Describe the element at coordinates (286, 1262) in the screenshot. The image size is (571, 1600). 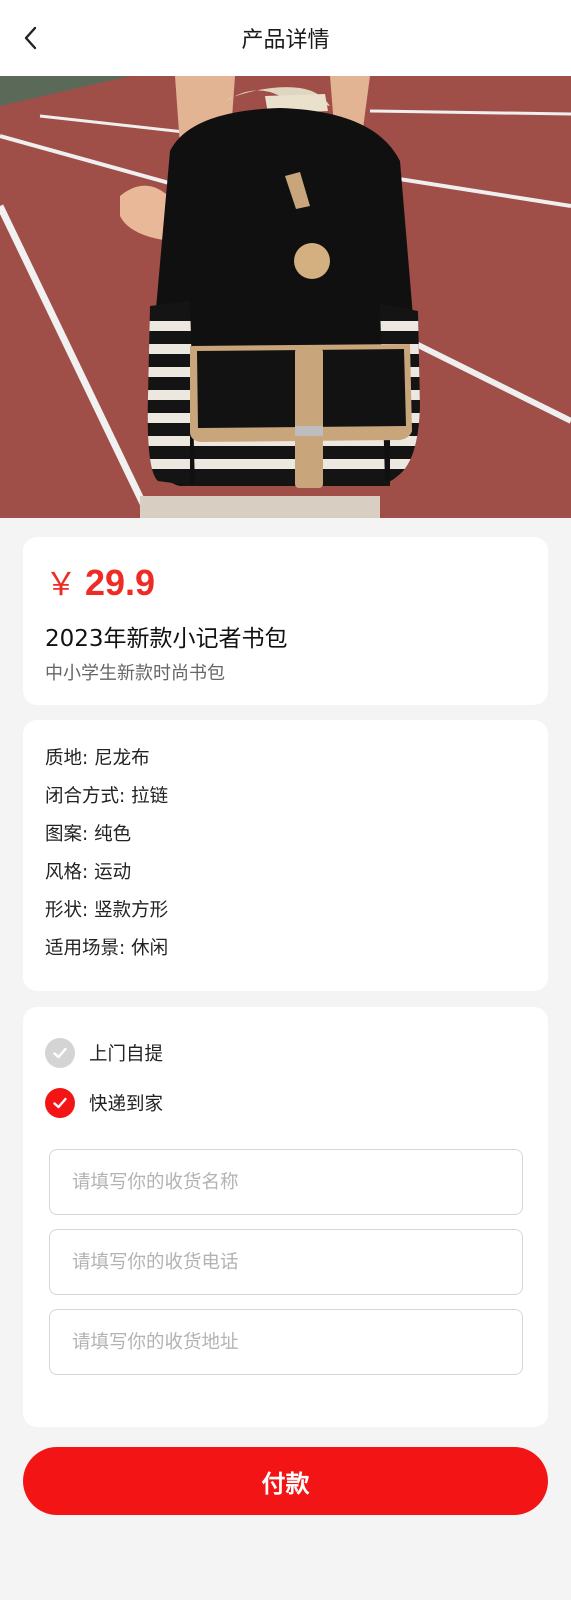
I see `recipient-phone-input` at that location.